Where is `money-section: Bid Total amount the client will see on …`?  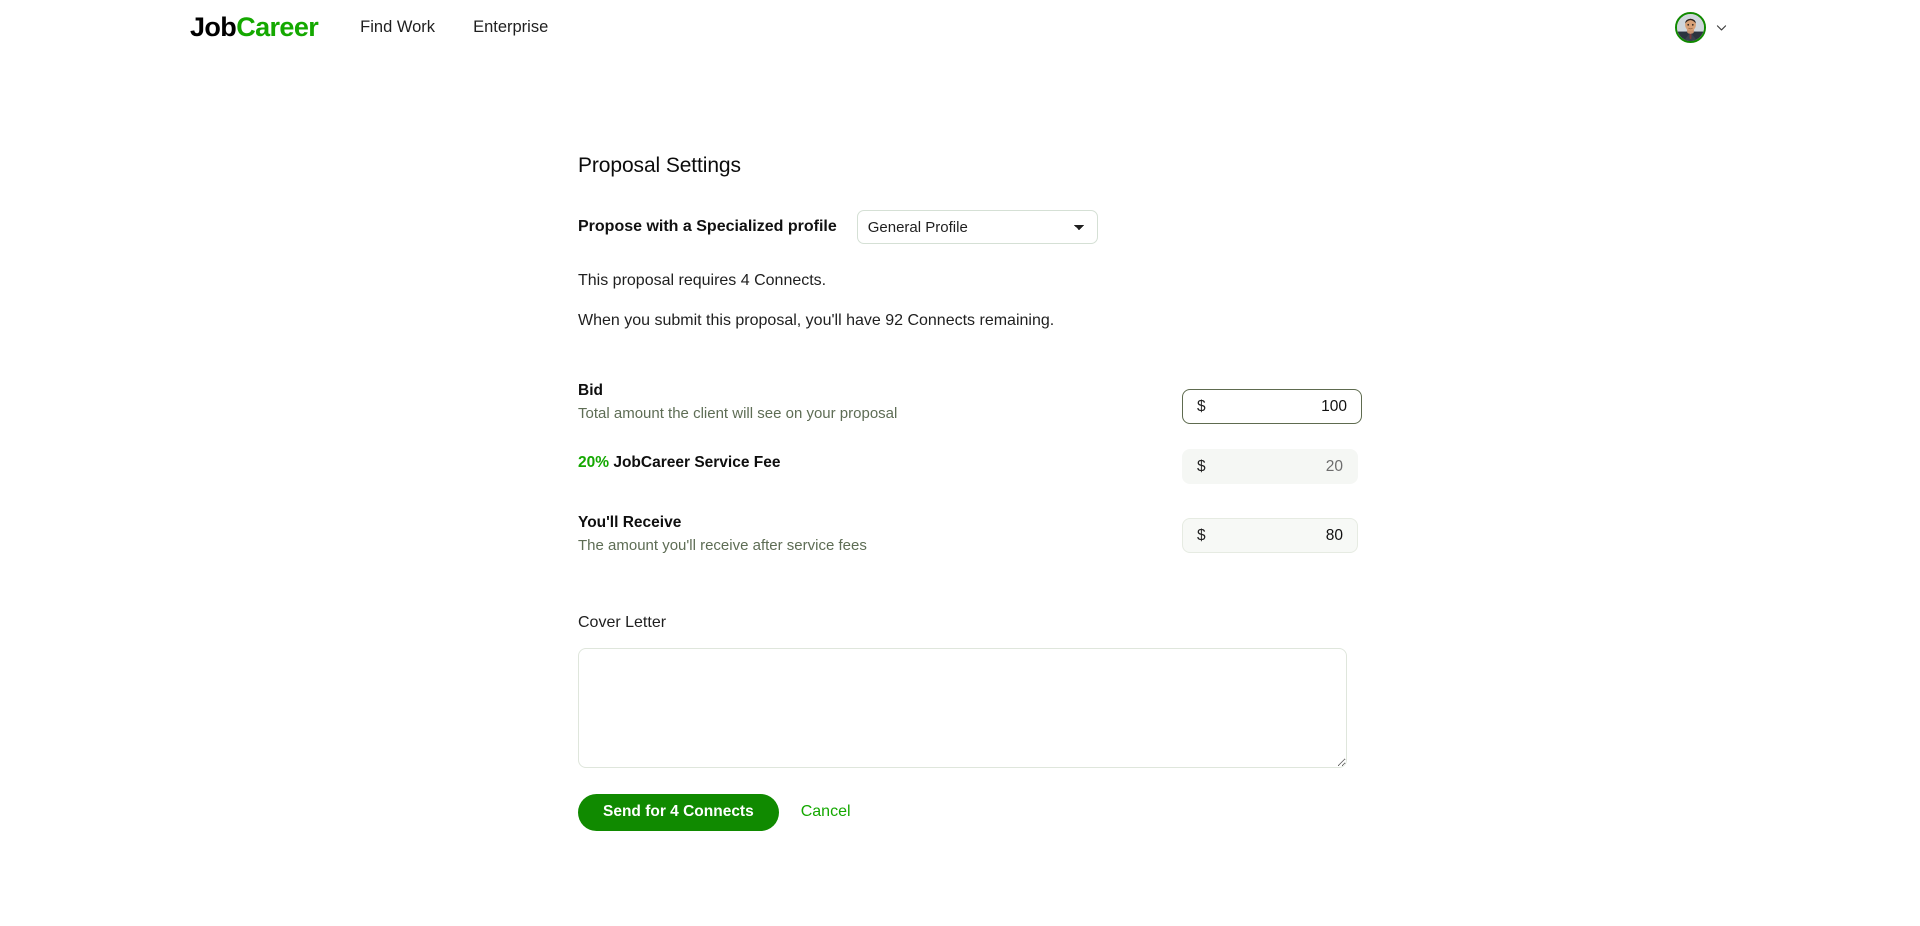
money-section: Bid Total amount the client will see on … is located at coordinates (970, 467).